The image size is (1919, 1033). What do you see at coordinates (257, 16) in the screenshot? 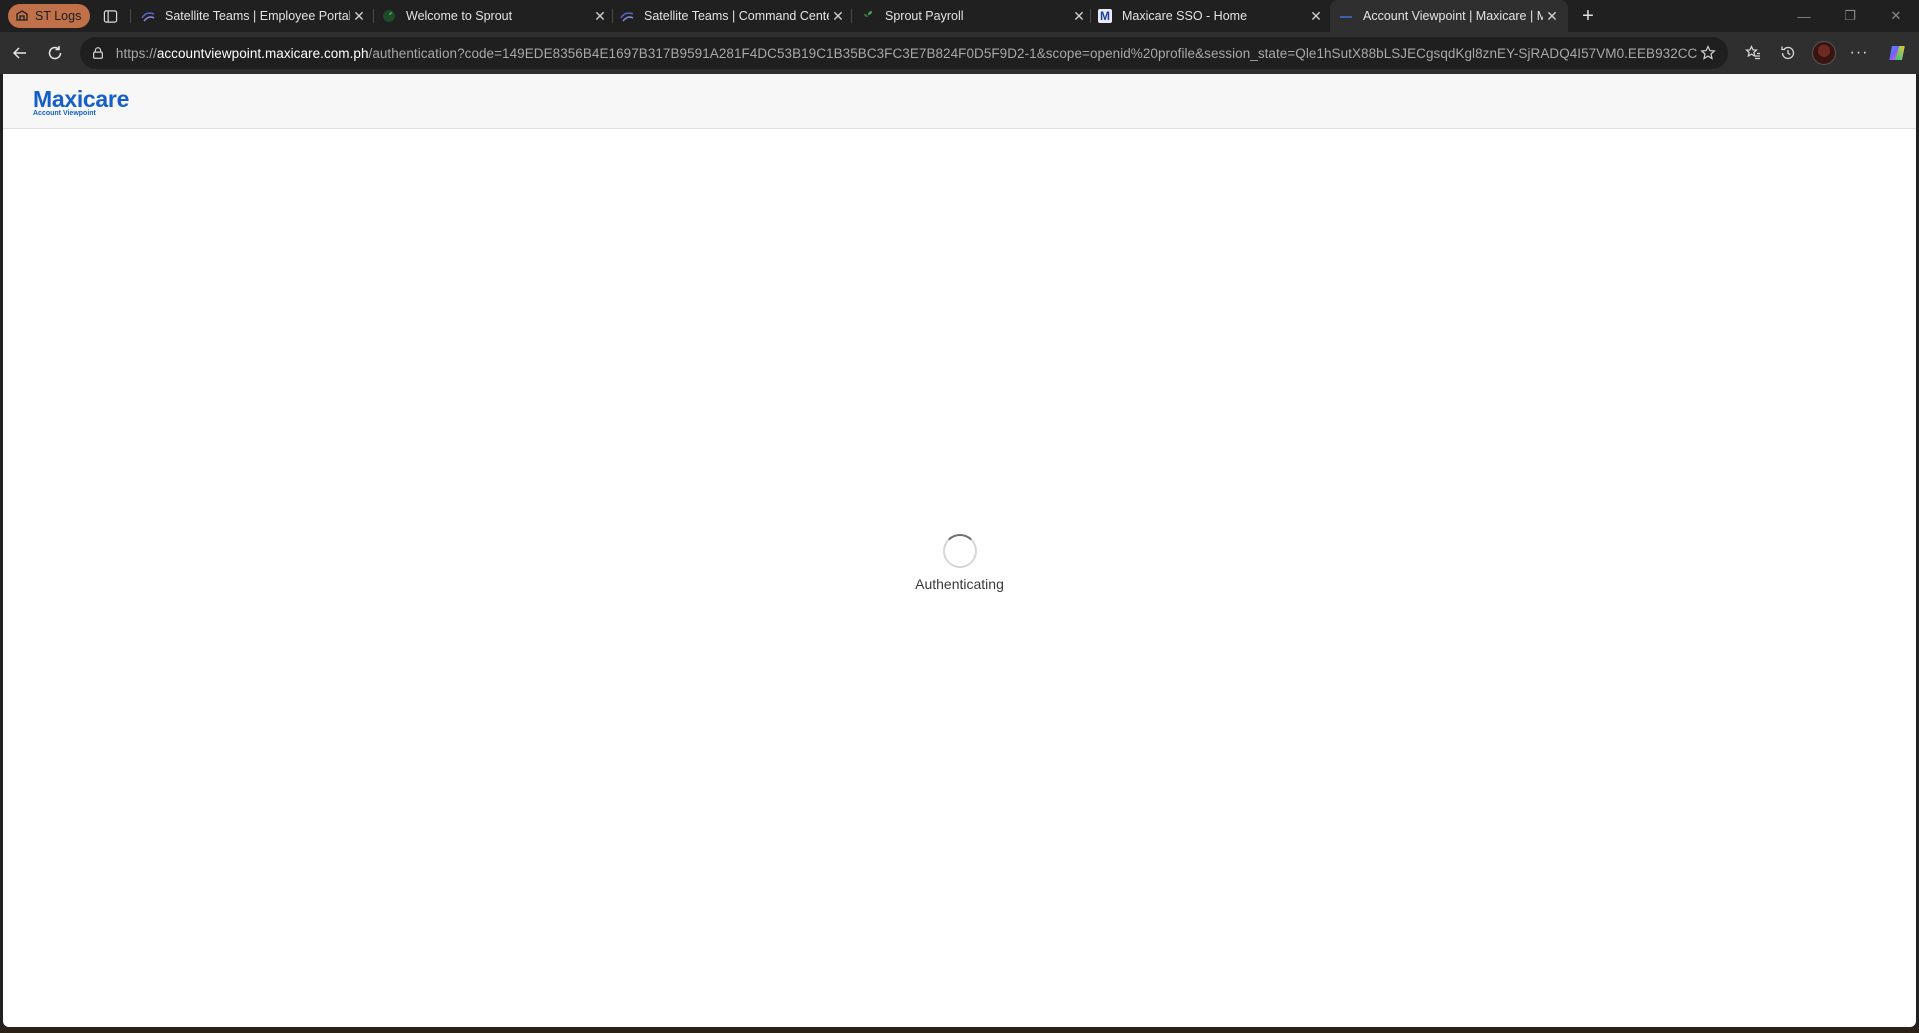
I see `tab-title: Satellite Teams | Employee Portal` at bounding box center [257, 16].